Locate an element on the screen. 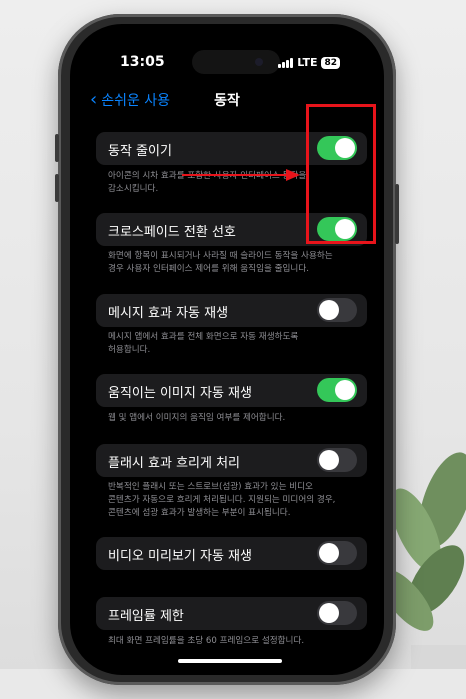  red-arrow-icon is located at coordinates (241, 175).